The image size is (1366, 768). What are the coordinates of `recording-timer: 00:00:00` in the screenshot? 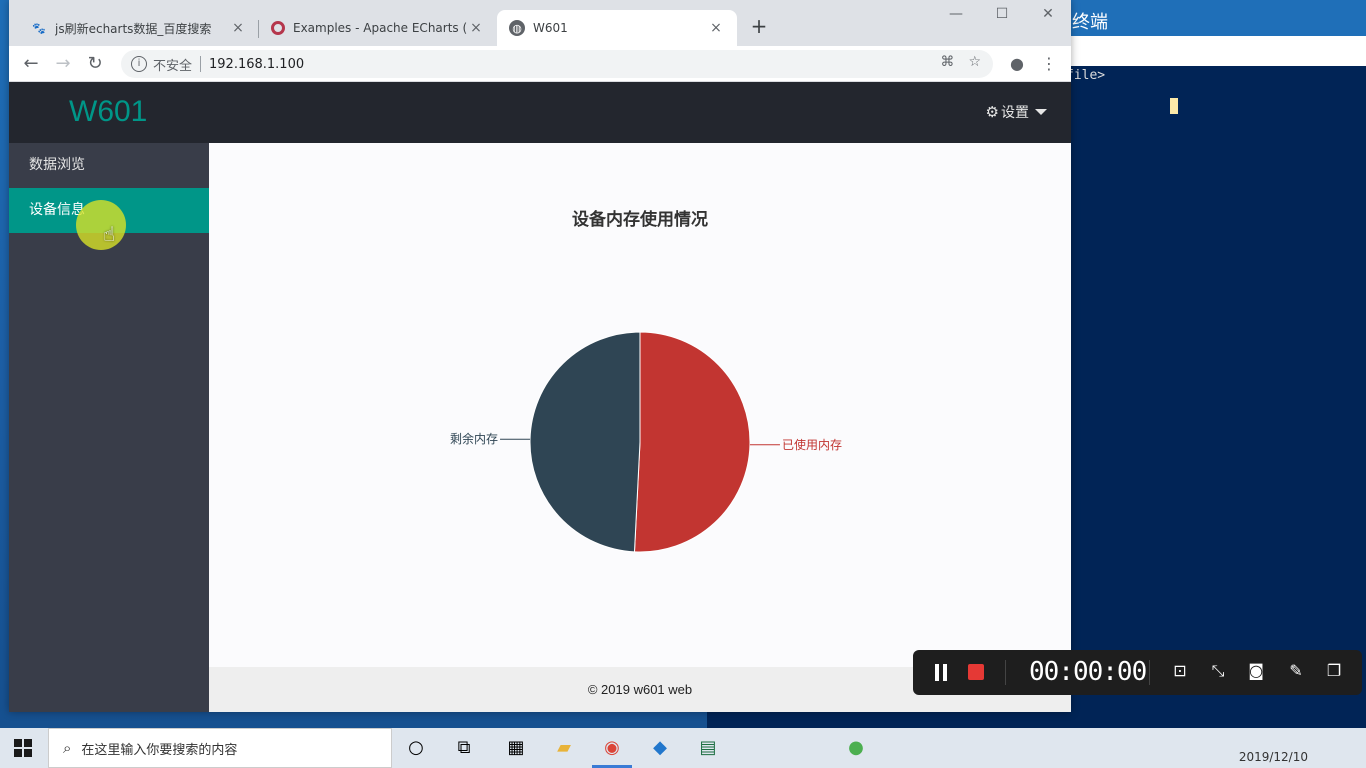 It's located at (1088, 672).